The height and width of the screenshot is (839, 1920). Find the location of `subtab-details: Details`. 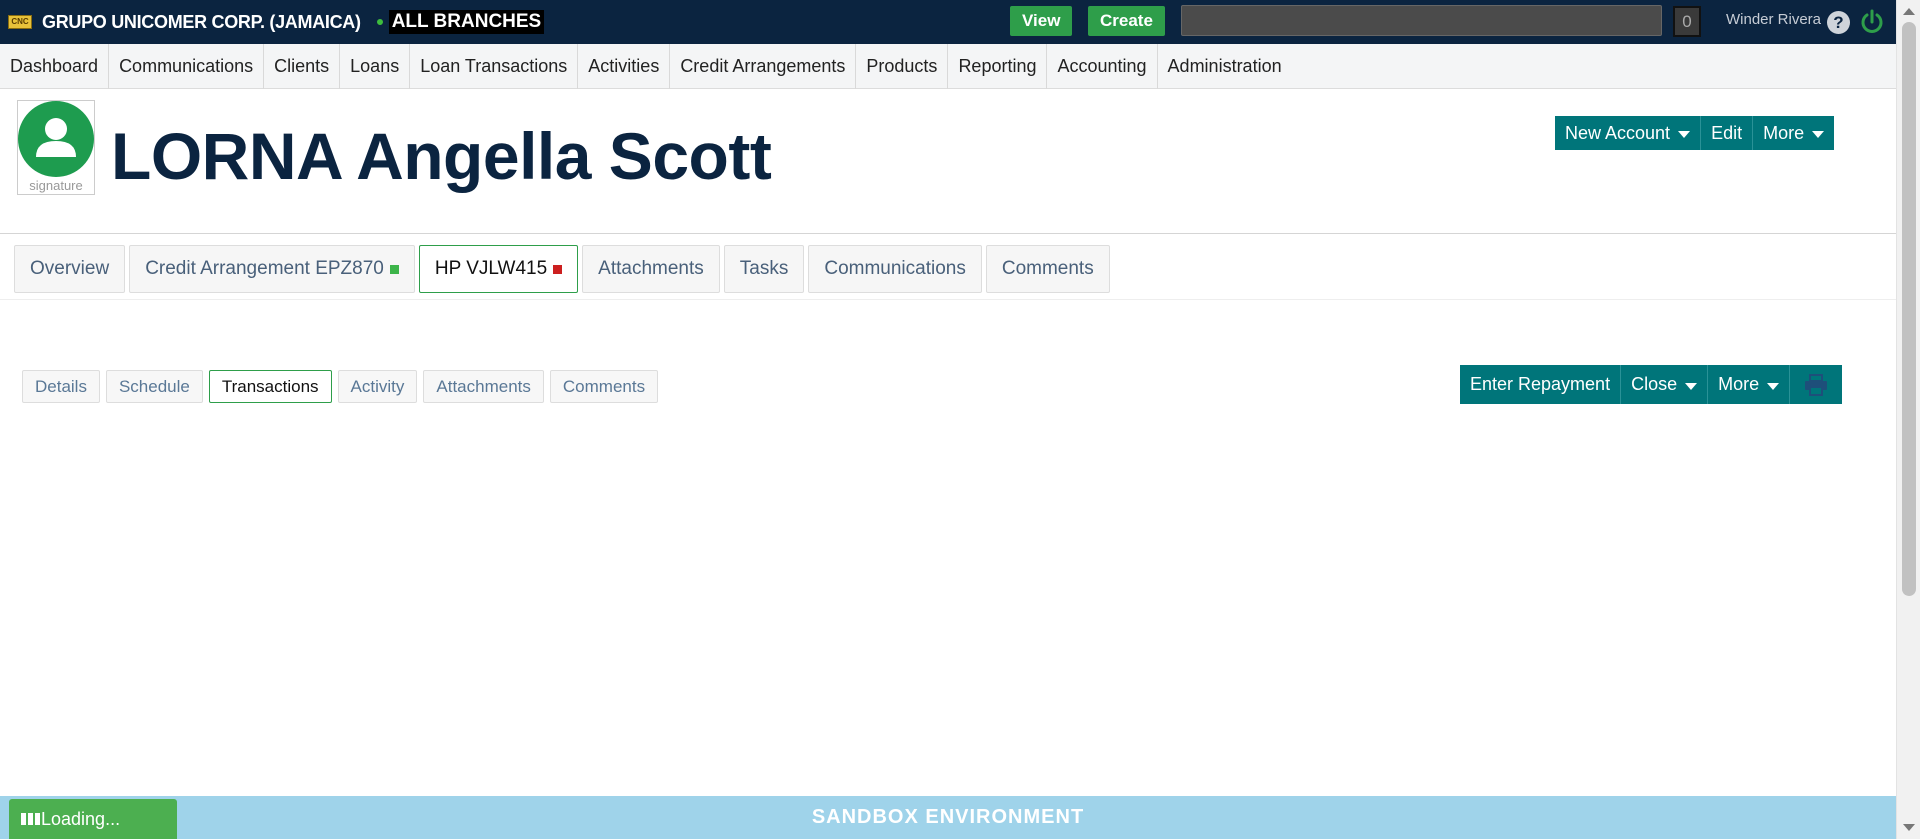

subtab-details: Details is located at coordinates (61, 386).